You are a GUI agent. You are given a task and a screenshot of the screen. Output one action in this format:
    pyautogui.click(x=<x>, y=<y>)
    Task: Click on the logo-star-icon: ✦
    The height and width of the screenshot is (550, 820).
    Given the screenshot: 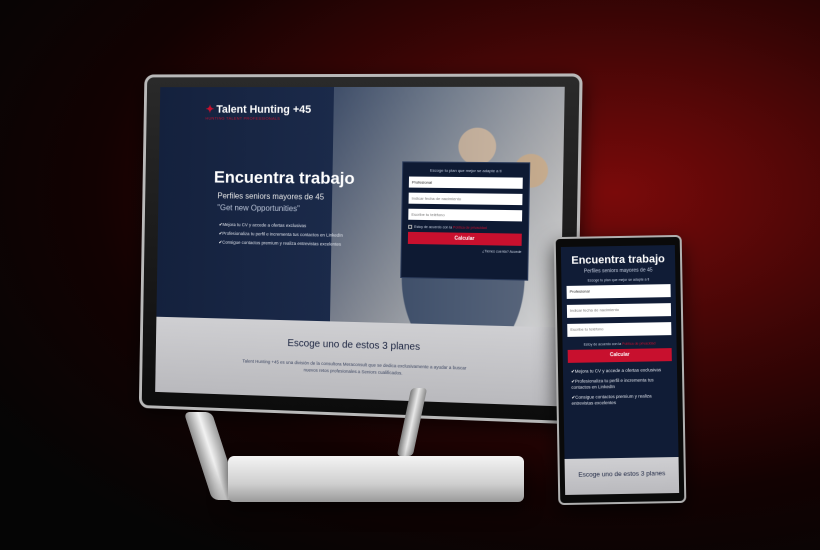 What is the action you would take?
    pyautogui.click(x=210, y=109)
    